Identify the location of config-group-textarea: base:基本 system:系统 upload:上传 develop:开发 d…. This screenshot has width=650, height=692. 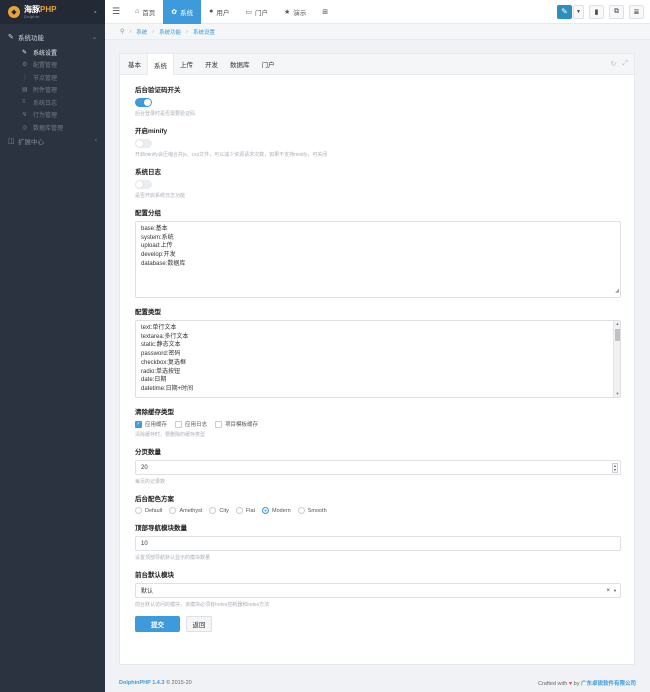
(378, 259).